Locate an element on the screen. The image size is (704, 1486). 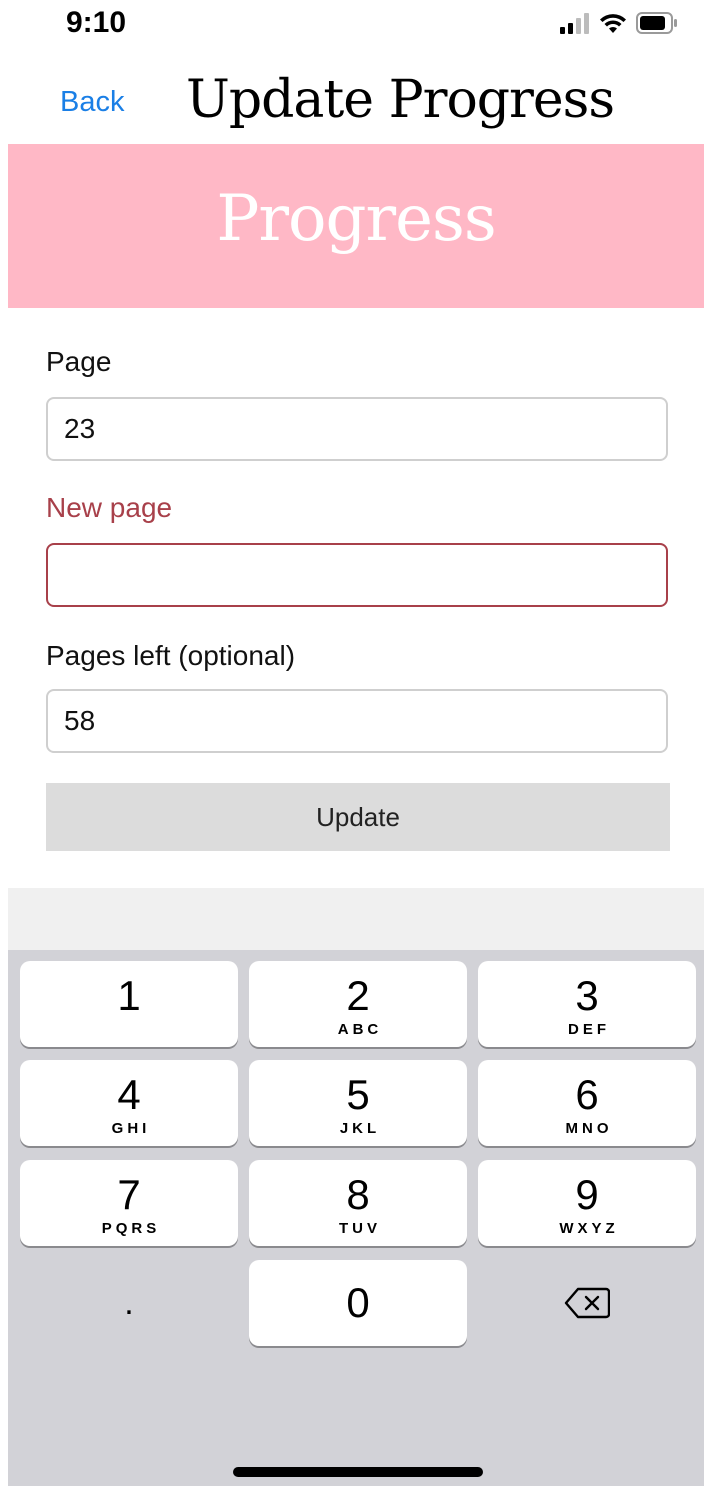
key-letters: DEF is located at coordinates (589, 1029).